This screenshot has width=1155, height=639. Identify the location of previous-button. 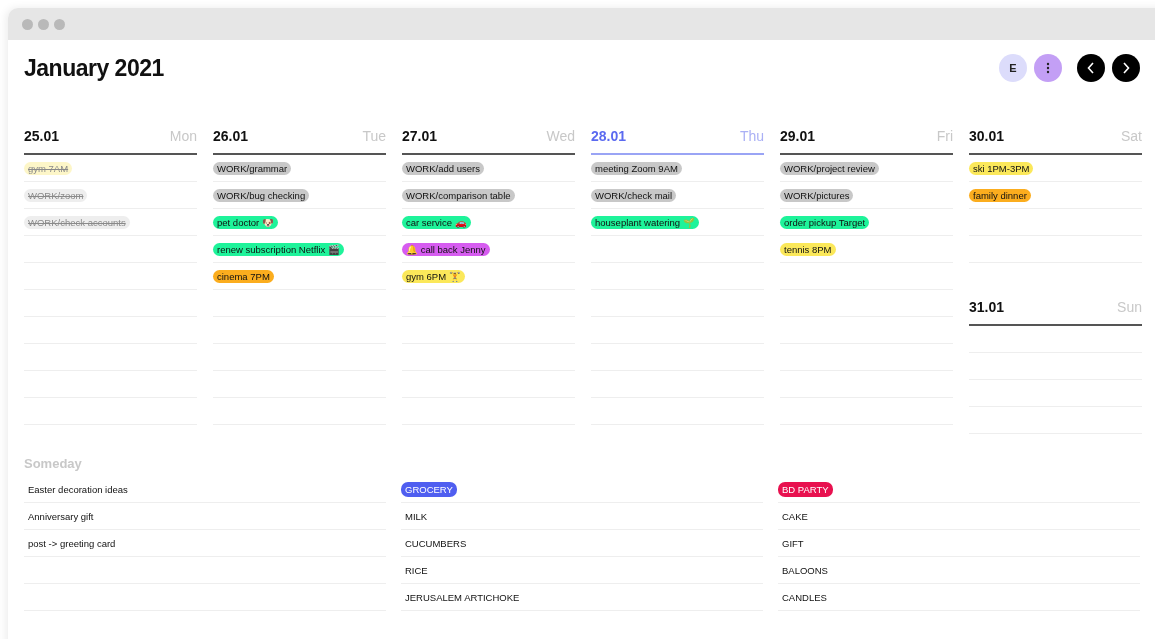
(1091, 68).